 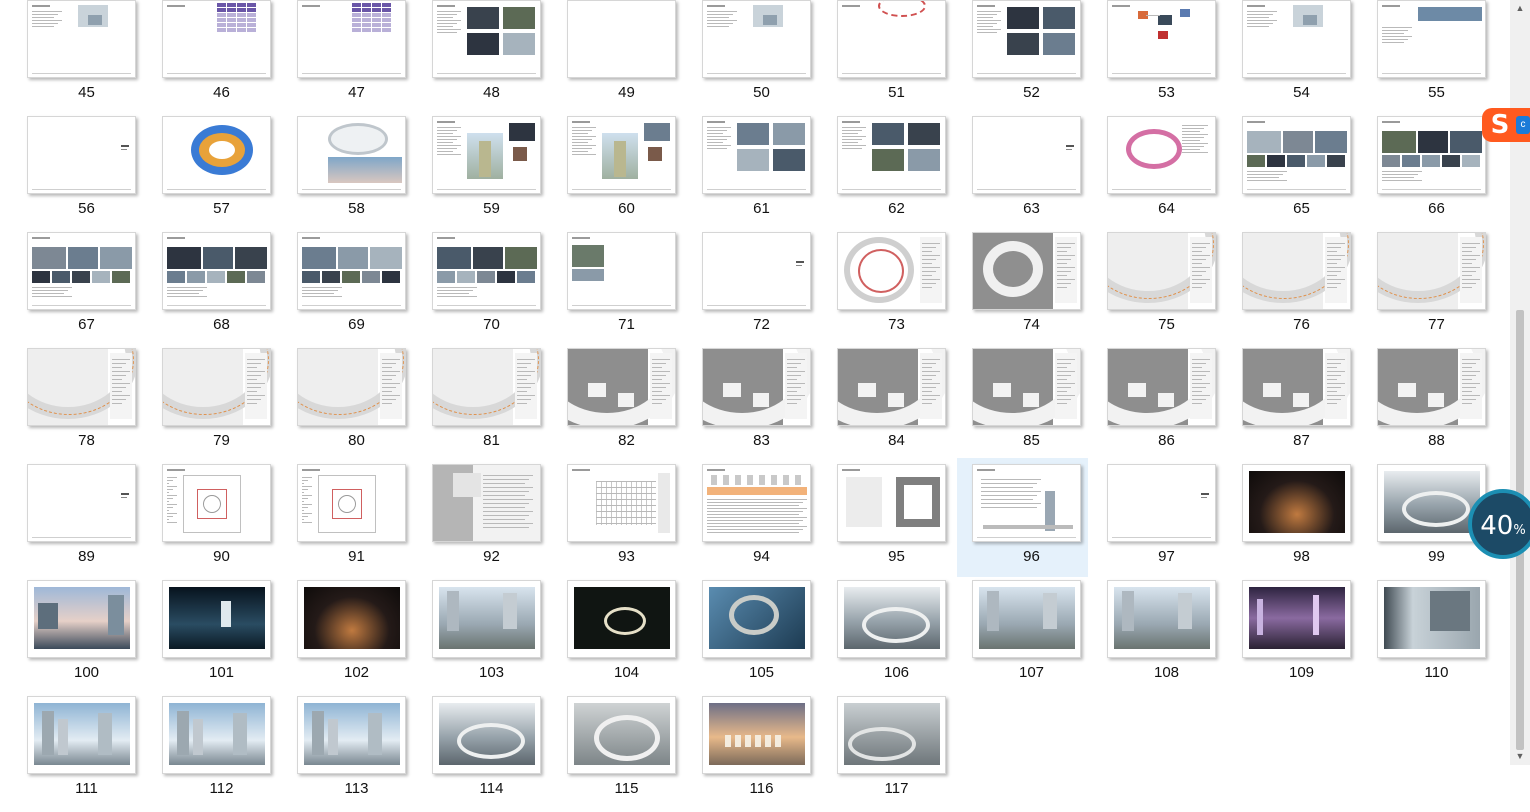 I want to click on thumbnail-item-49: 49, so click(x=626, y=58).